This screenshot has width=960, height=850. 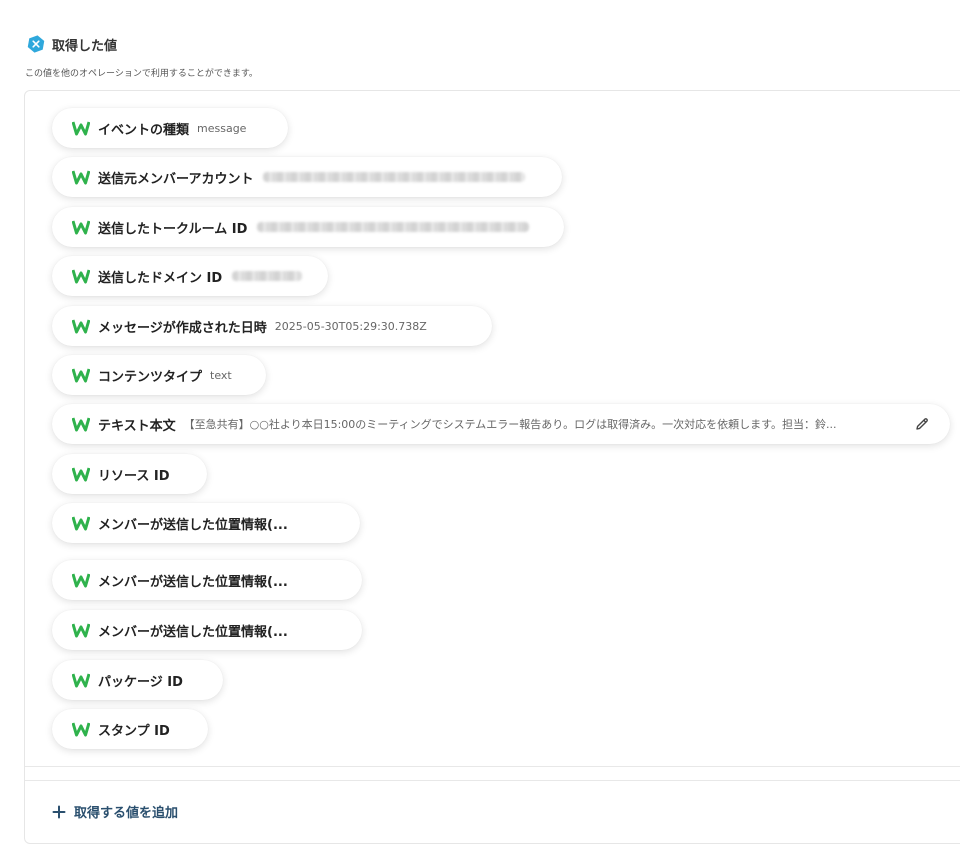 What do you see at coordinates (221, 375) in the screenshot?
I see `field-value: text` at bounding box center [221, 375].